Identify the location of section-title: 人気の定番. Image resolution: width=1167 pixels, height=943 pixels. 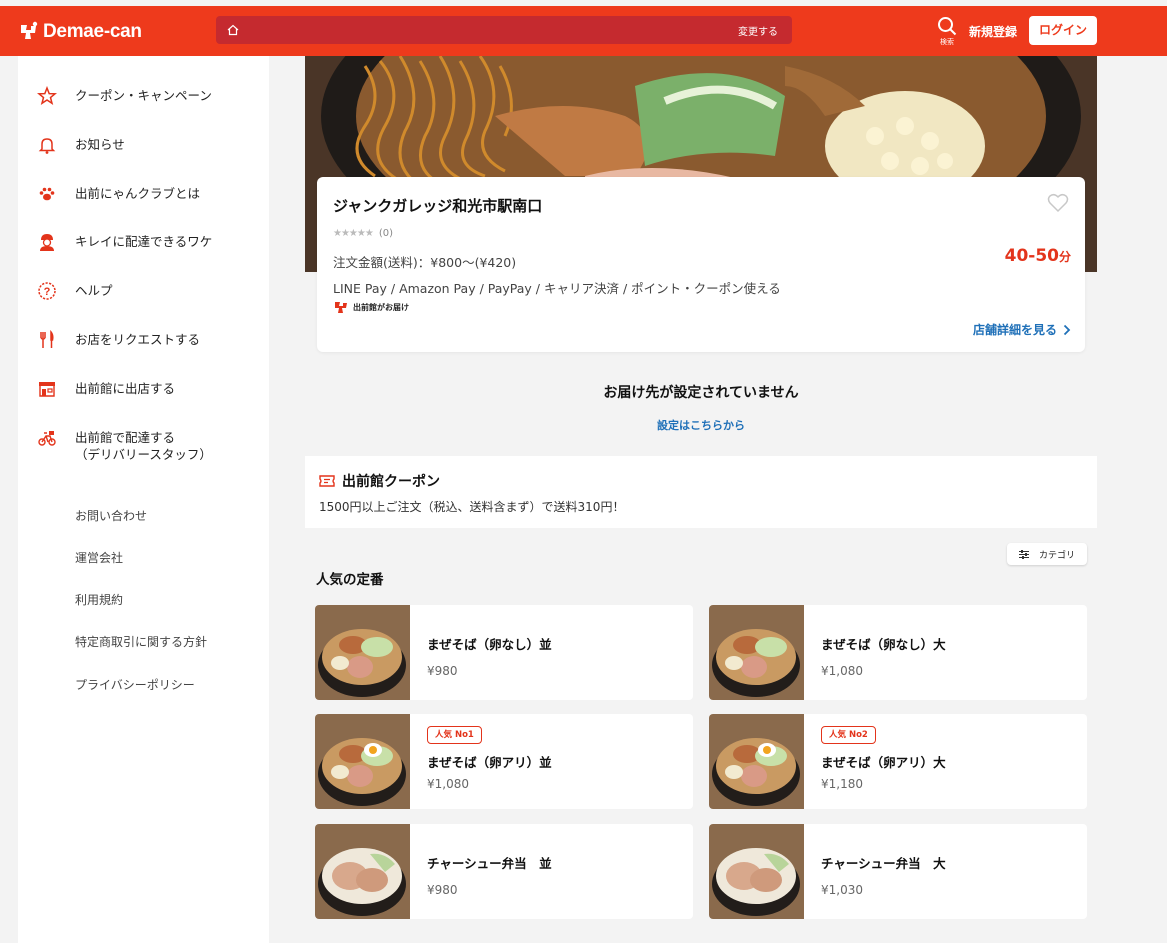
(350, 580).